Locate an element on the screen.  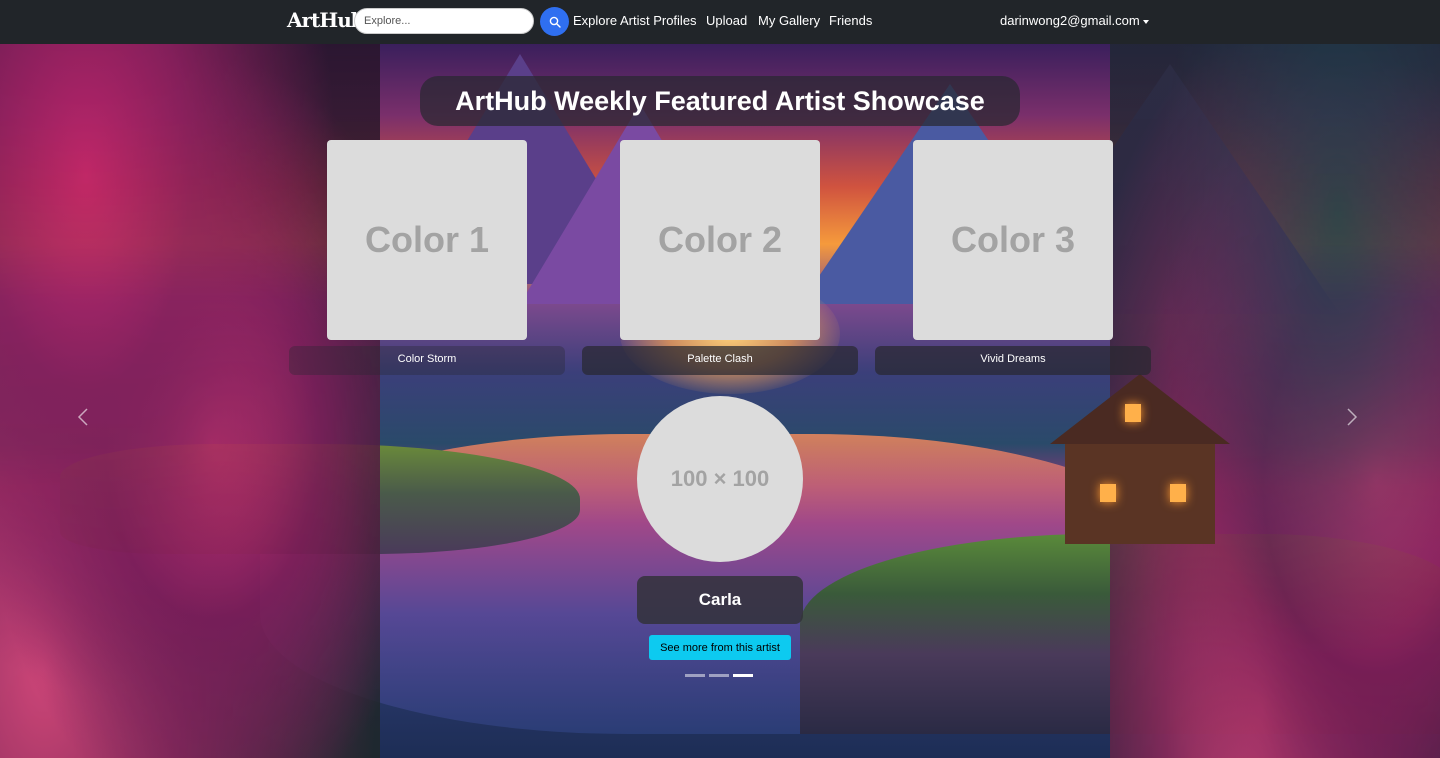
artwork-caption-2: Palette Clash is located at coordinates (720, 360).